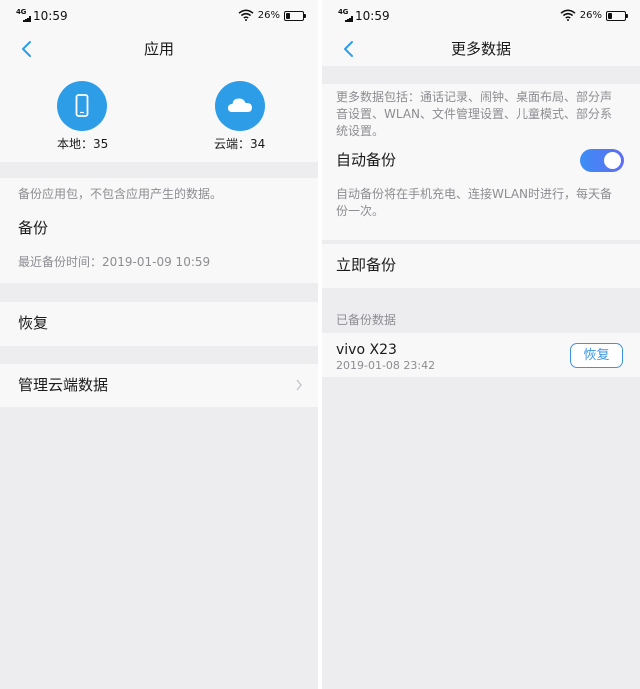 This screenshot has width=640, height=689. I want to click on page-title: 更多数据, so click(480, 49).